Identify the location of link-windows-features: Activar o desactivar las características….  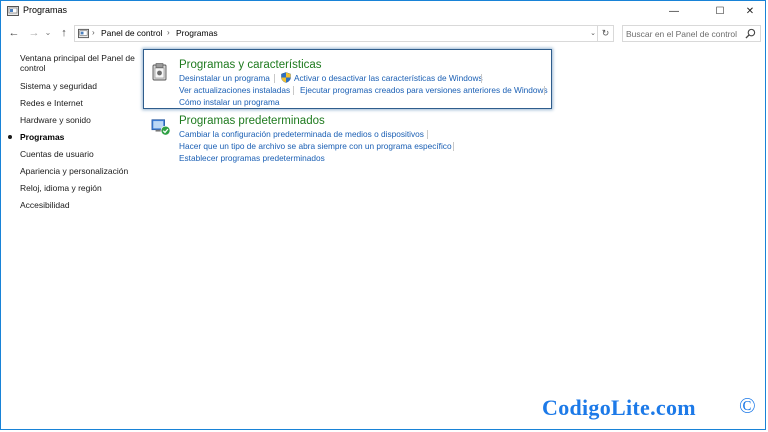
(388, 78).